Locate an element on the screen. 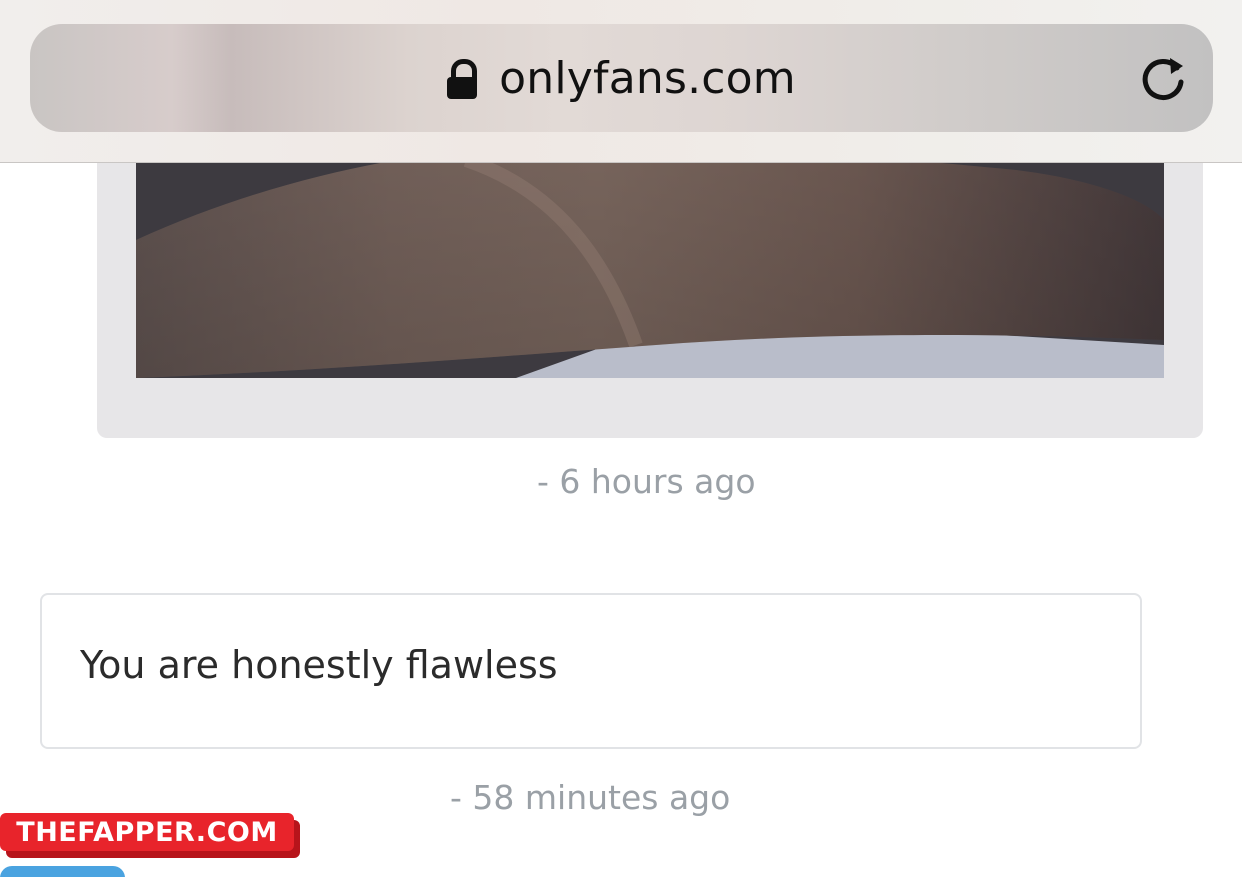  address-bar-content: onlyfans.com is located at coordinates (621, 78).